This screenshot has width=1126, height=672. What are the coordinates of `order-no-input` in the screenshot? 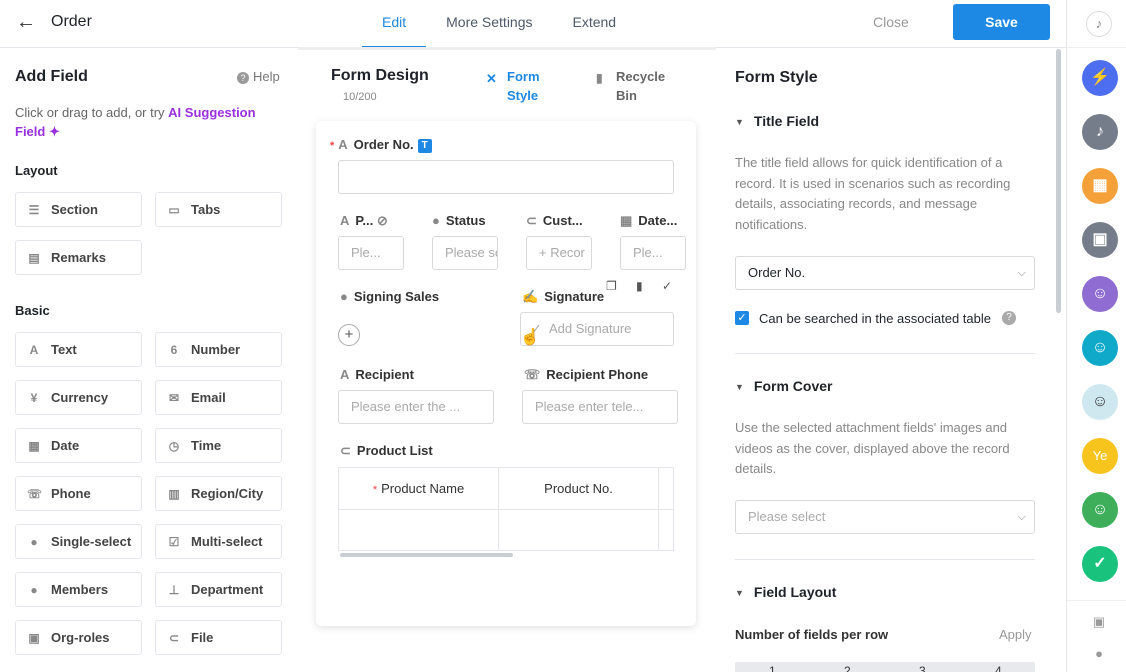 It's located at (506, 177).